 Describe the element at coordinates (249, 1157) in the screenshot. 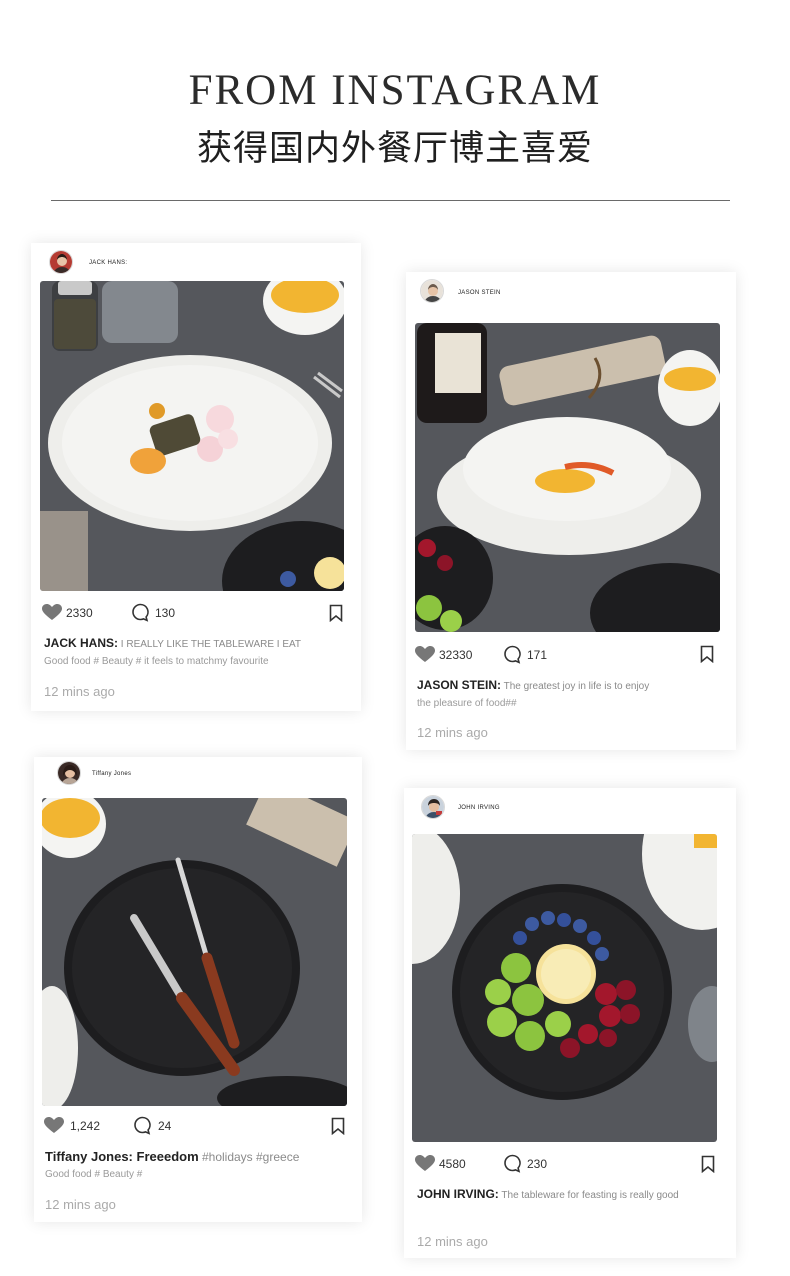

I see `caption-text: #holidays #greece` at that location.